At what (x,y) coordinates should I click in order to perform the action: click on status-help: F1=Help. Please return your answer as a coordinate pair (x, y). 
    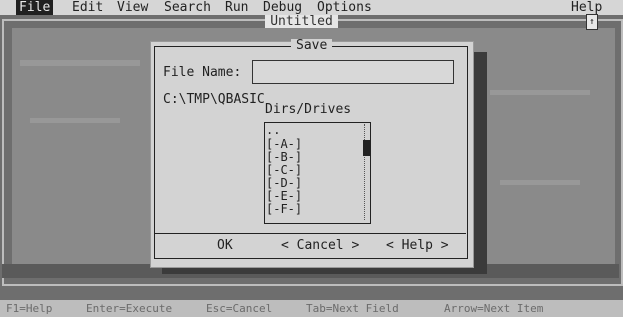
    Looking at the image, I should click on (29, 308).